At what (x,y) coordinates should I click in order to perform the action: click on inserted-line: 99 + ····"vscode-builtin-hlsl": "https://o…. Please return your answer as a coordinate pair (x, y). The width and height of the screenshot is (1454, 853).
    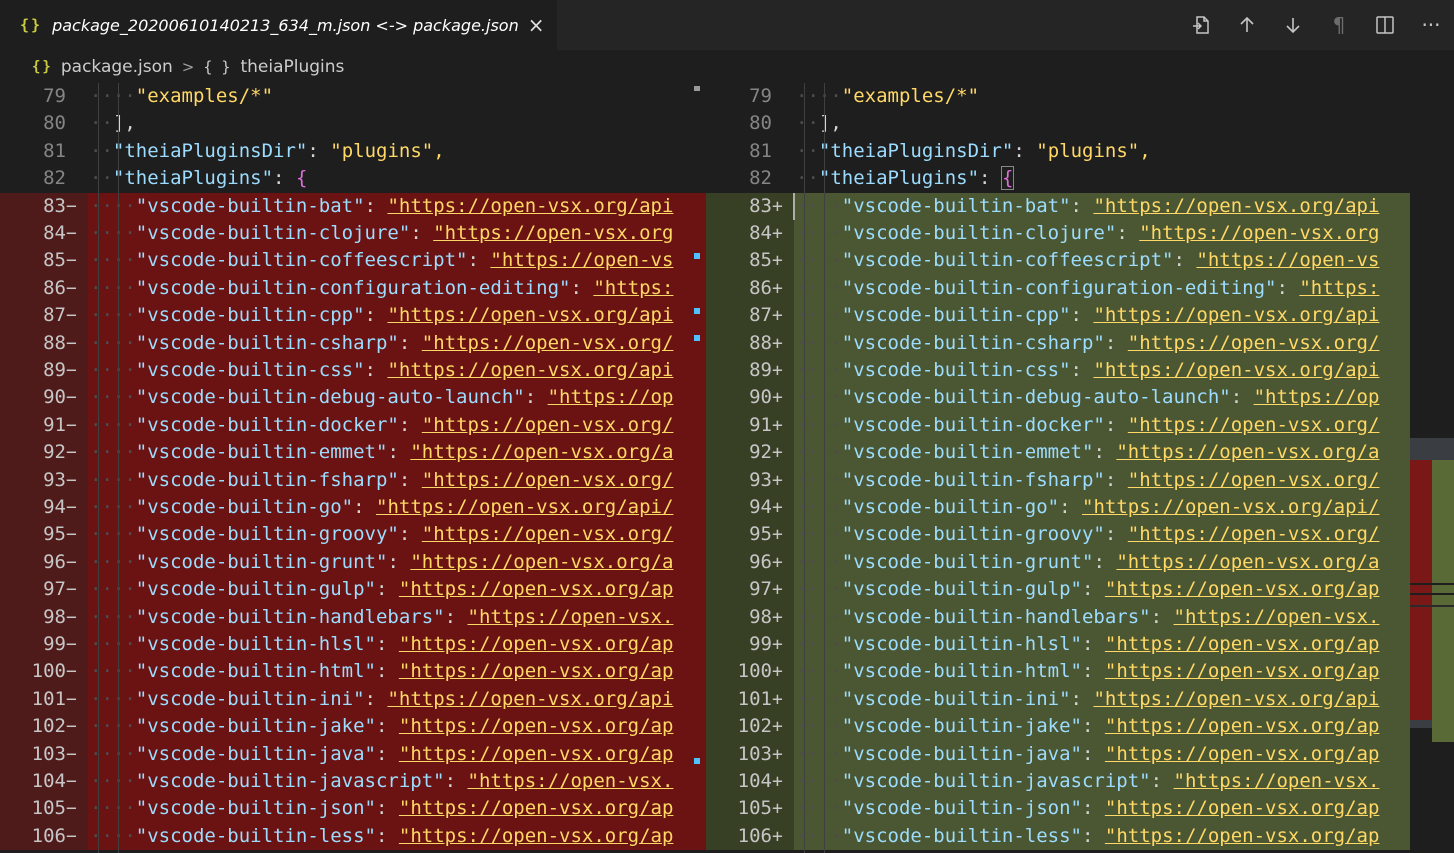
    Looking at the image, I should click on (1058, 645).